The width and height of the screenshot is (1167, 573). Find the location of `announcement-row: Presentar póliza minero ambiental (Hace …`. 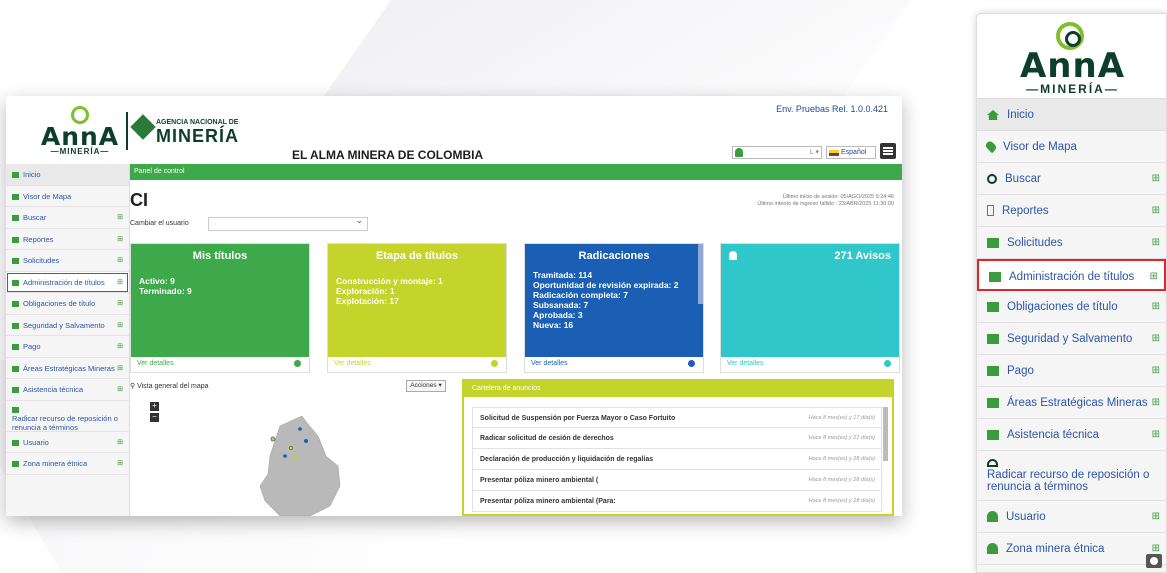

announcement-row: Presentar póliza minero ambiental (Hace … is located at coordinates (677, 480).